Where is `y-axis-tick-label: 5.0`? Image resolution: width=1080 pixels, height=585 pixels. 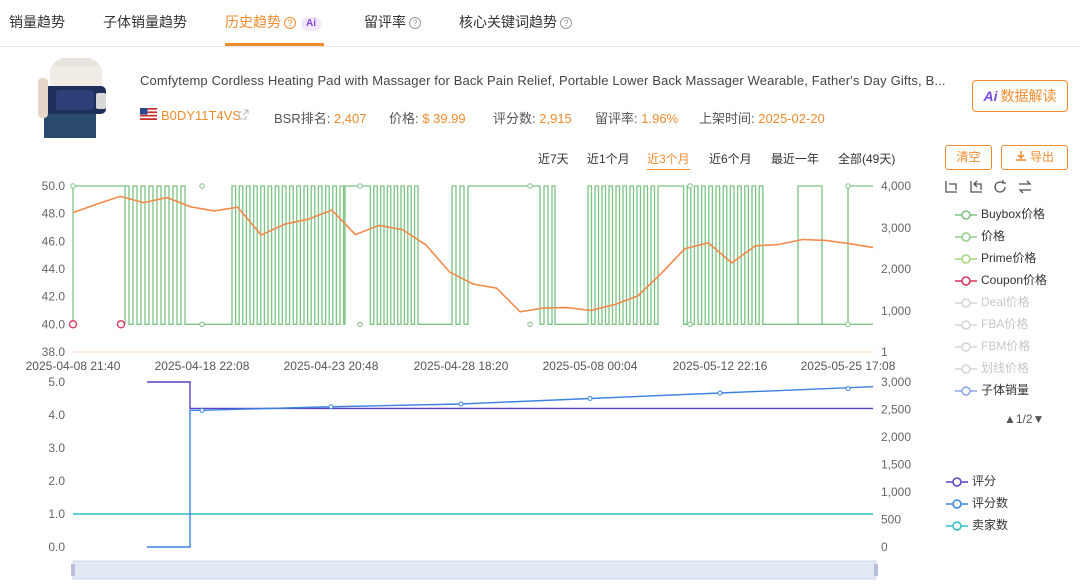 y-axis-tick-label: 5.0 is located at coordinates (56, 382).